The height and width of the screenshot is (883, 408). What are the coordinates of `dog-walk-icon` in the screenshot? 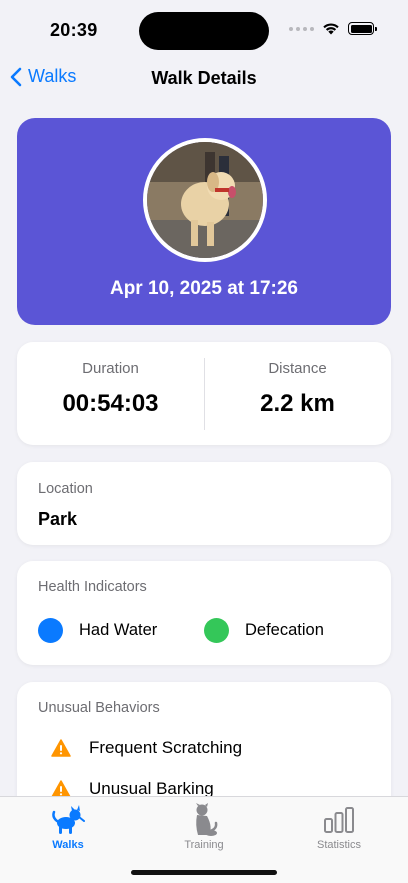 It's located at (68, 819).